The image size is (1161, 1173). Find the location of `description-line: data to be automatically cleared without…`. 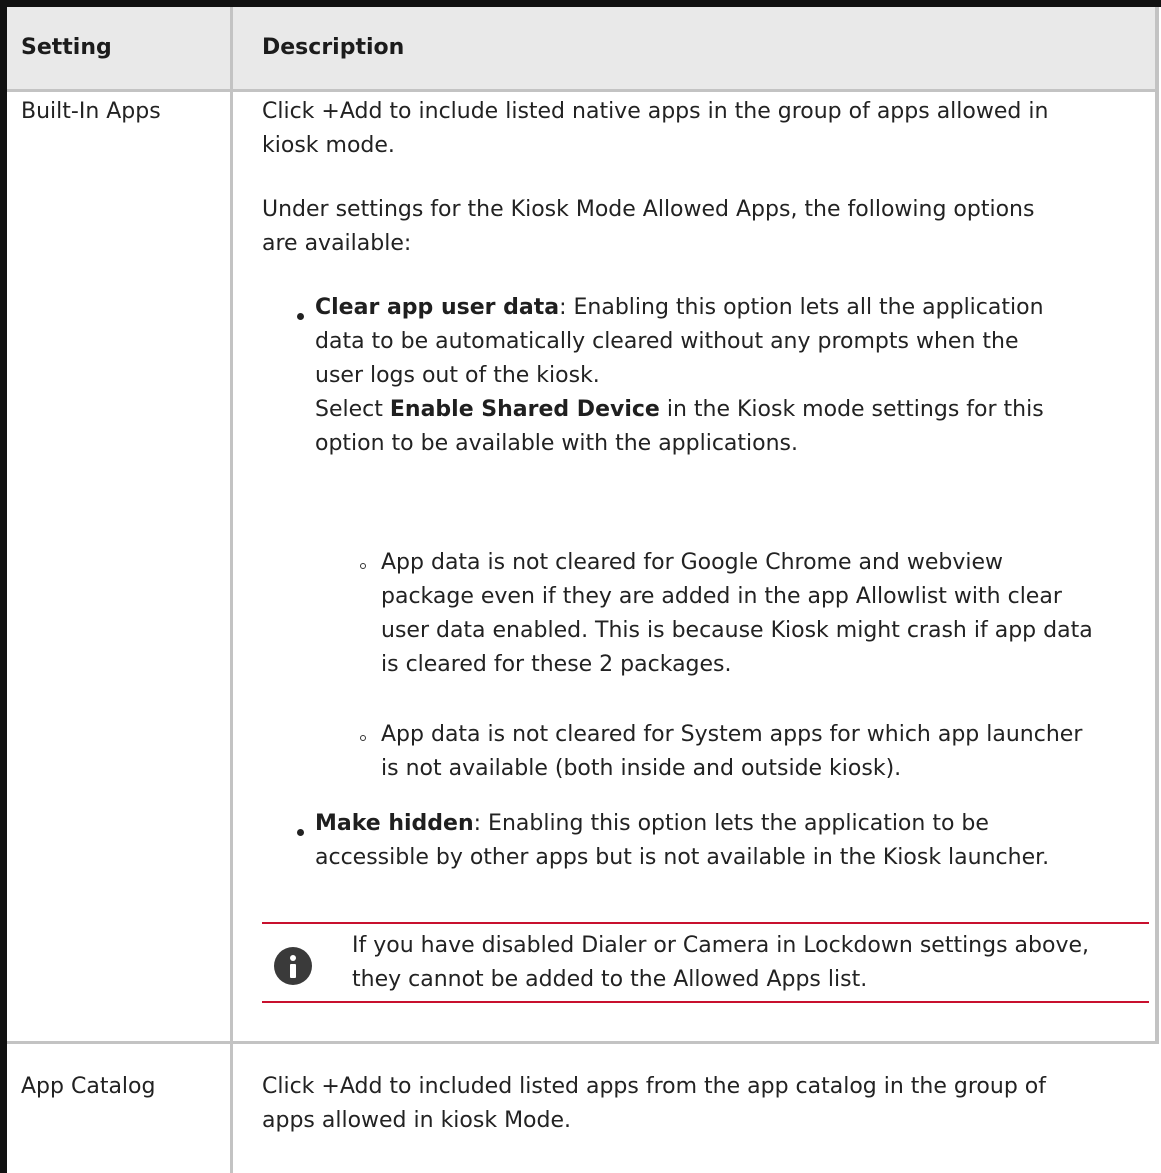

description-line: data to be automatically cleared without… is located at coordinates (667, 341).